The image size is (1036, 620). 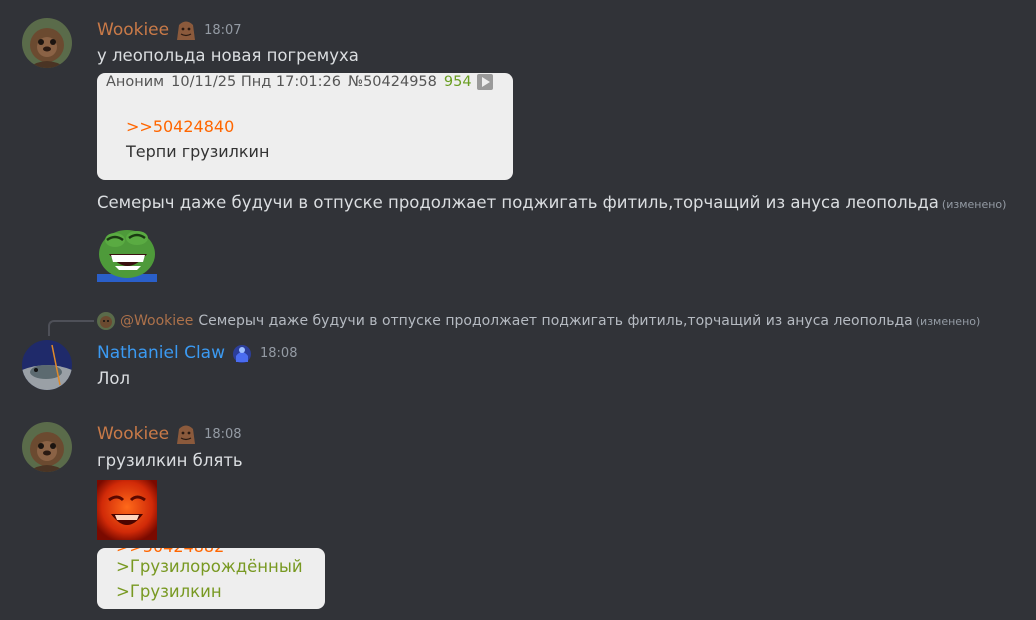 I want to click on greentext-line-1: >Грузилорождённый, so click(x=209, y=566).